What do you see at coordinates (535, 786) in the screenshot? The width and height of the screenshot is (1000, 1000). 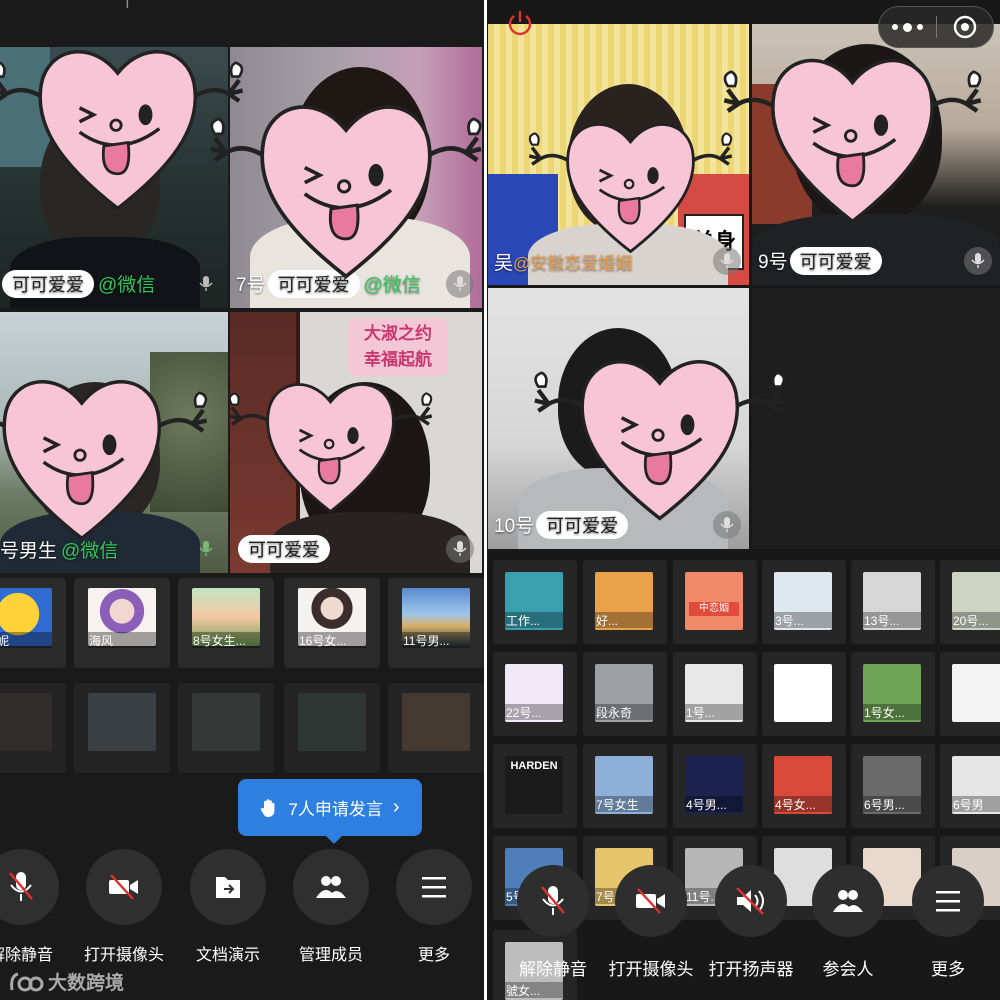 I see `participant-thumb: HARDEN` at bounding box center [535, 786].